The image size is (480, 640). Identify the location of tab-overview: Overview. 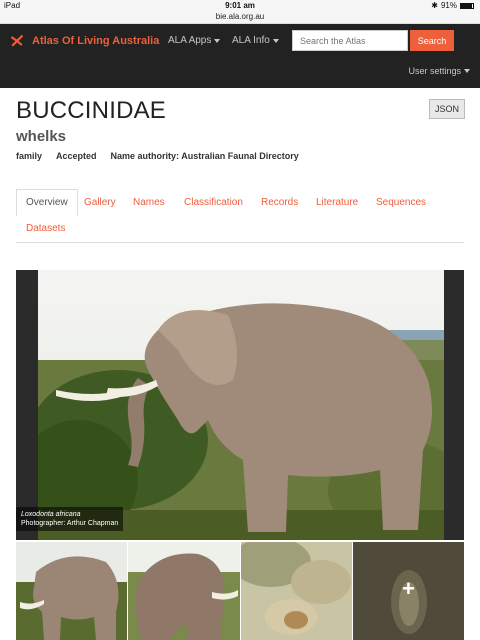
(47, 202).